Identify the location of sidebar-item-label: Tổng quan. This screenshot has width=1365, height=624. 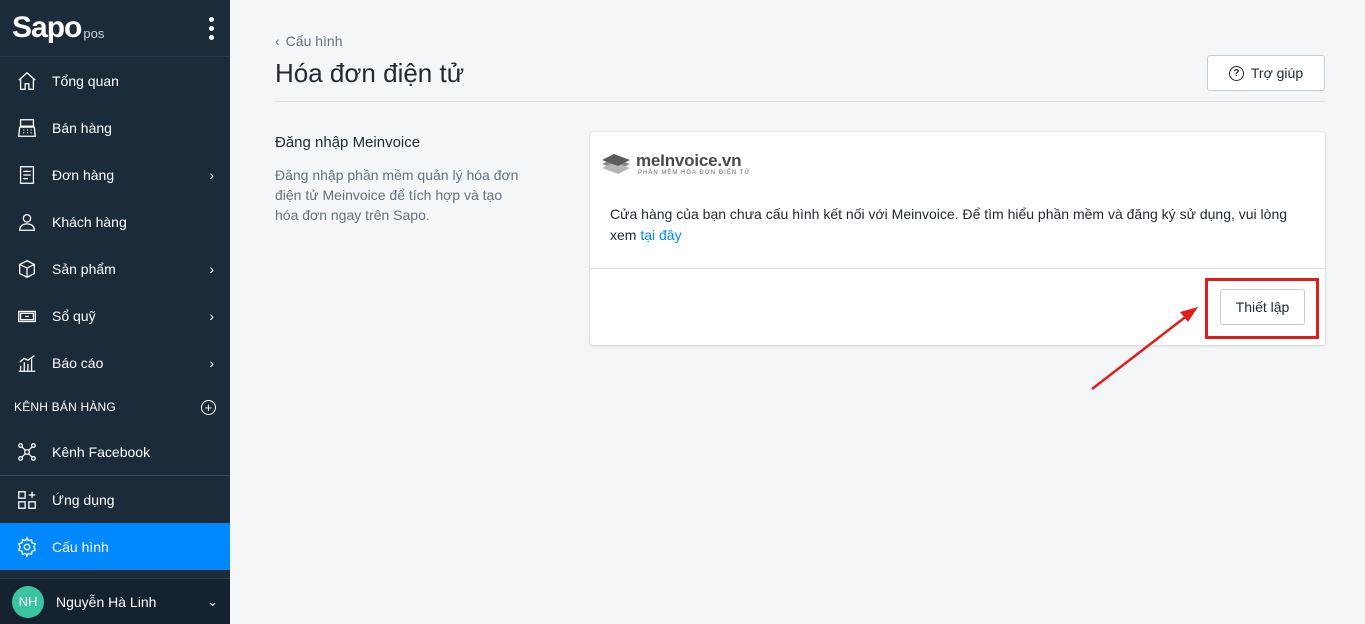
(85, 80).